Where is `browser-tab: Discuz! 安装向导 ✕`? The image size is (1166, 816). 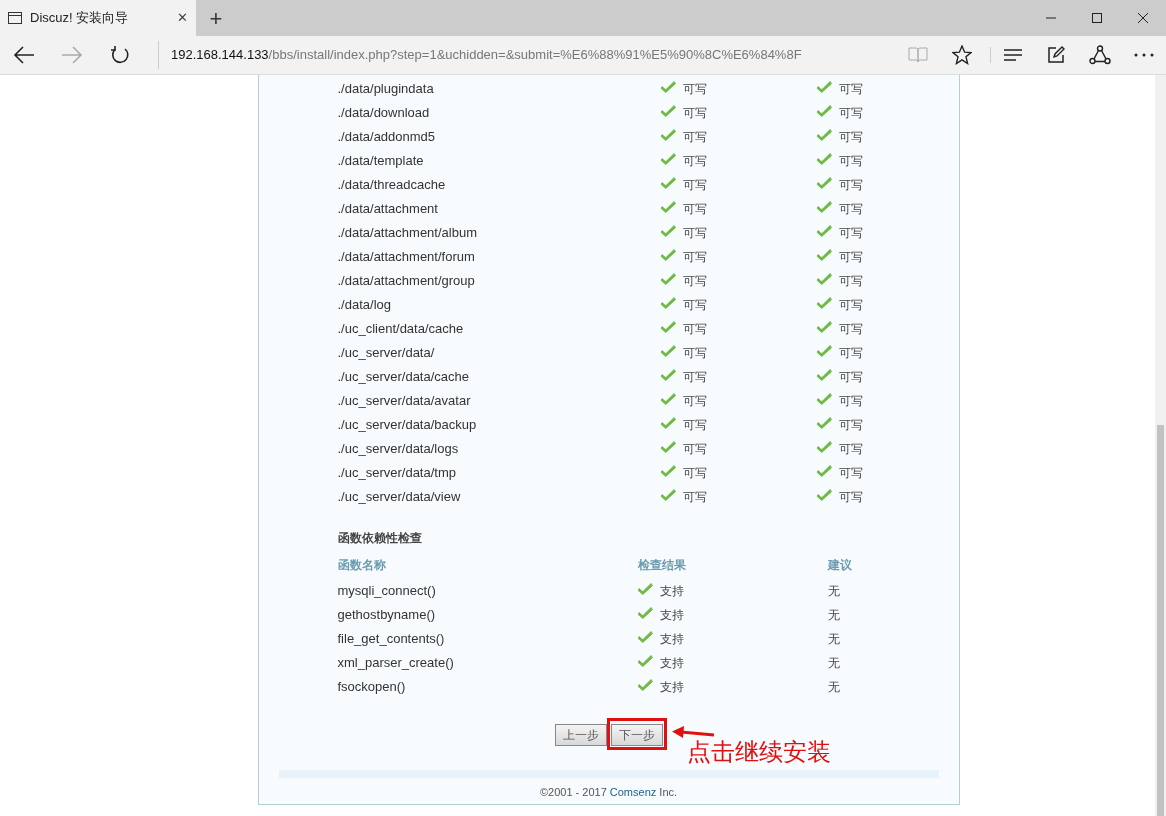
browser-tab: Discuz! 安装向导 ✕ is located at coordinates (98, 18).